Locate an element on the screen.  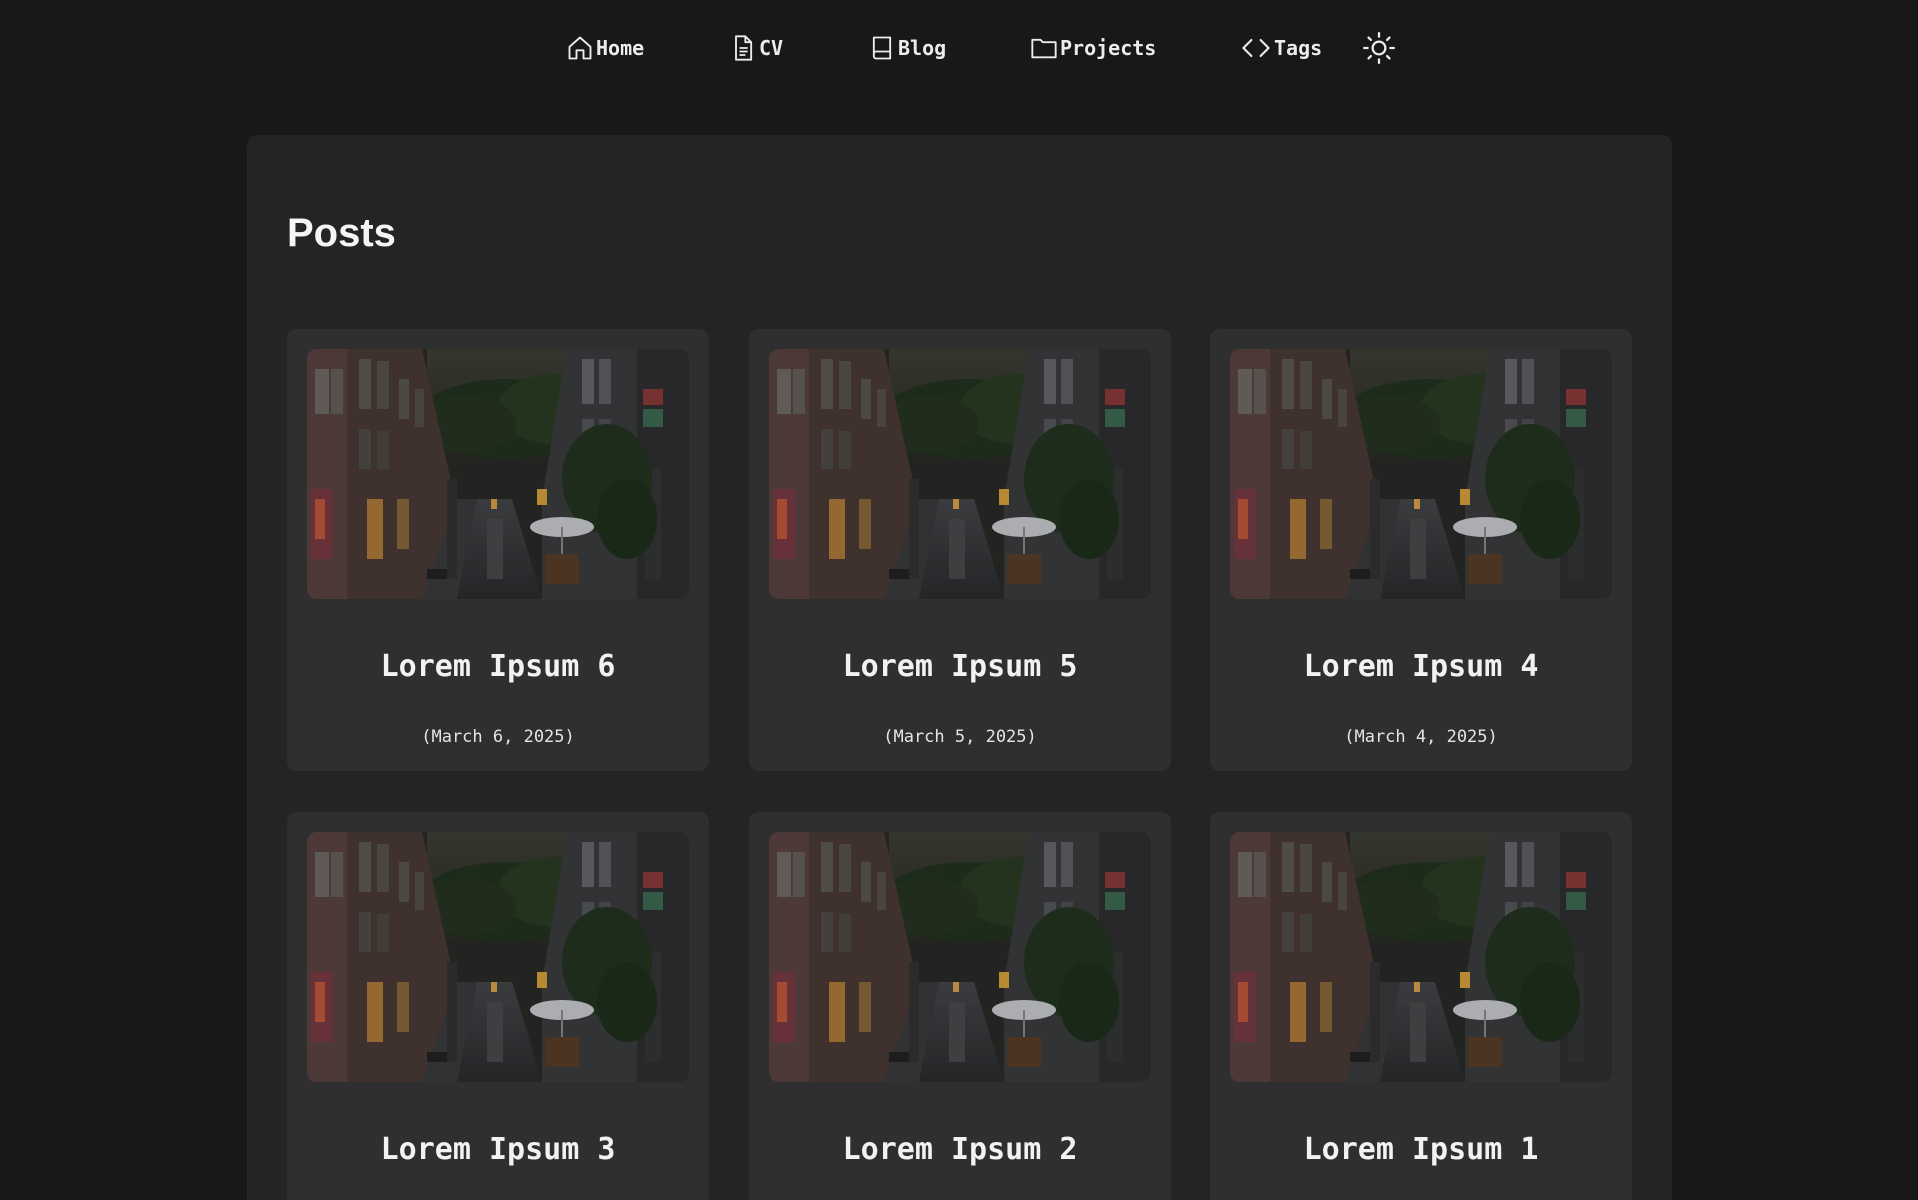
post-title: Lorem Ipsum 6 is located at coordinates (498, 666).